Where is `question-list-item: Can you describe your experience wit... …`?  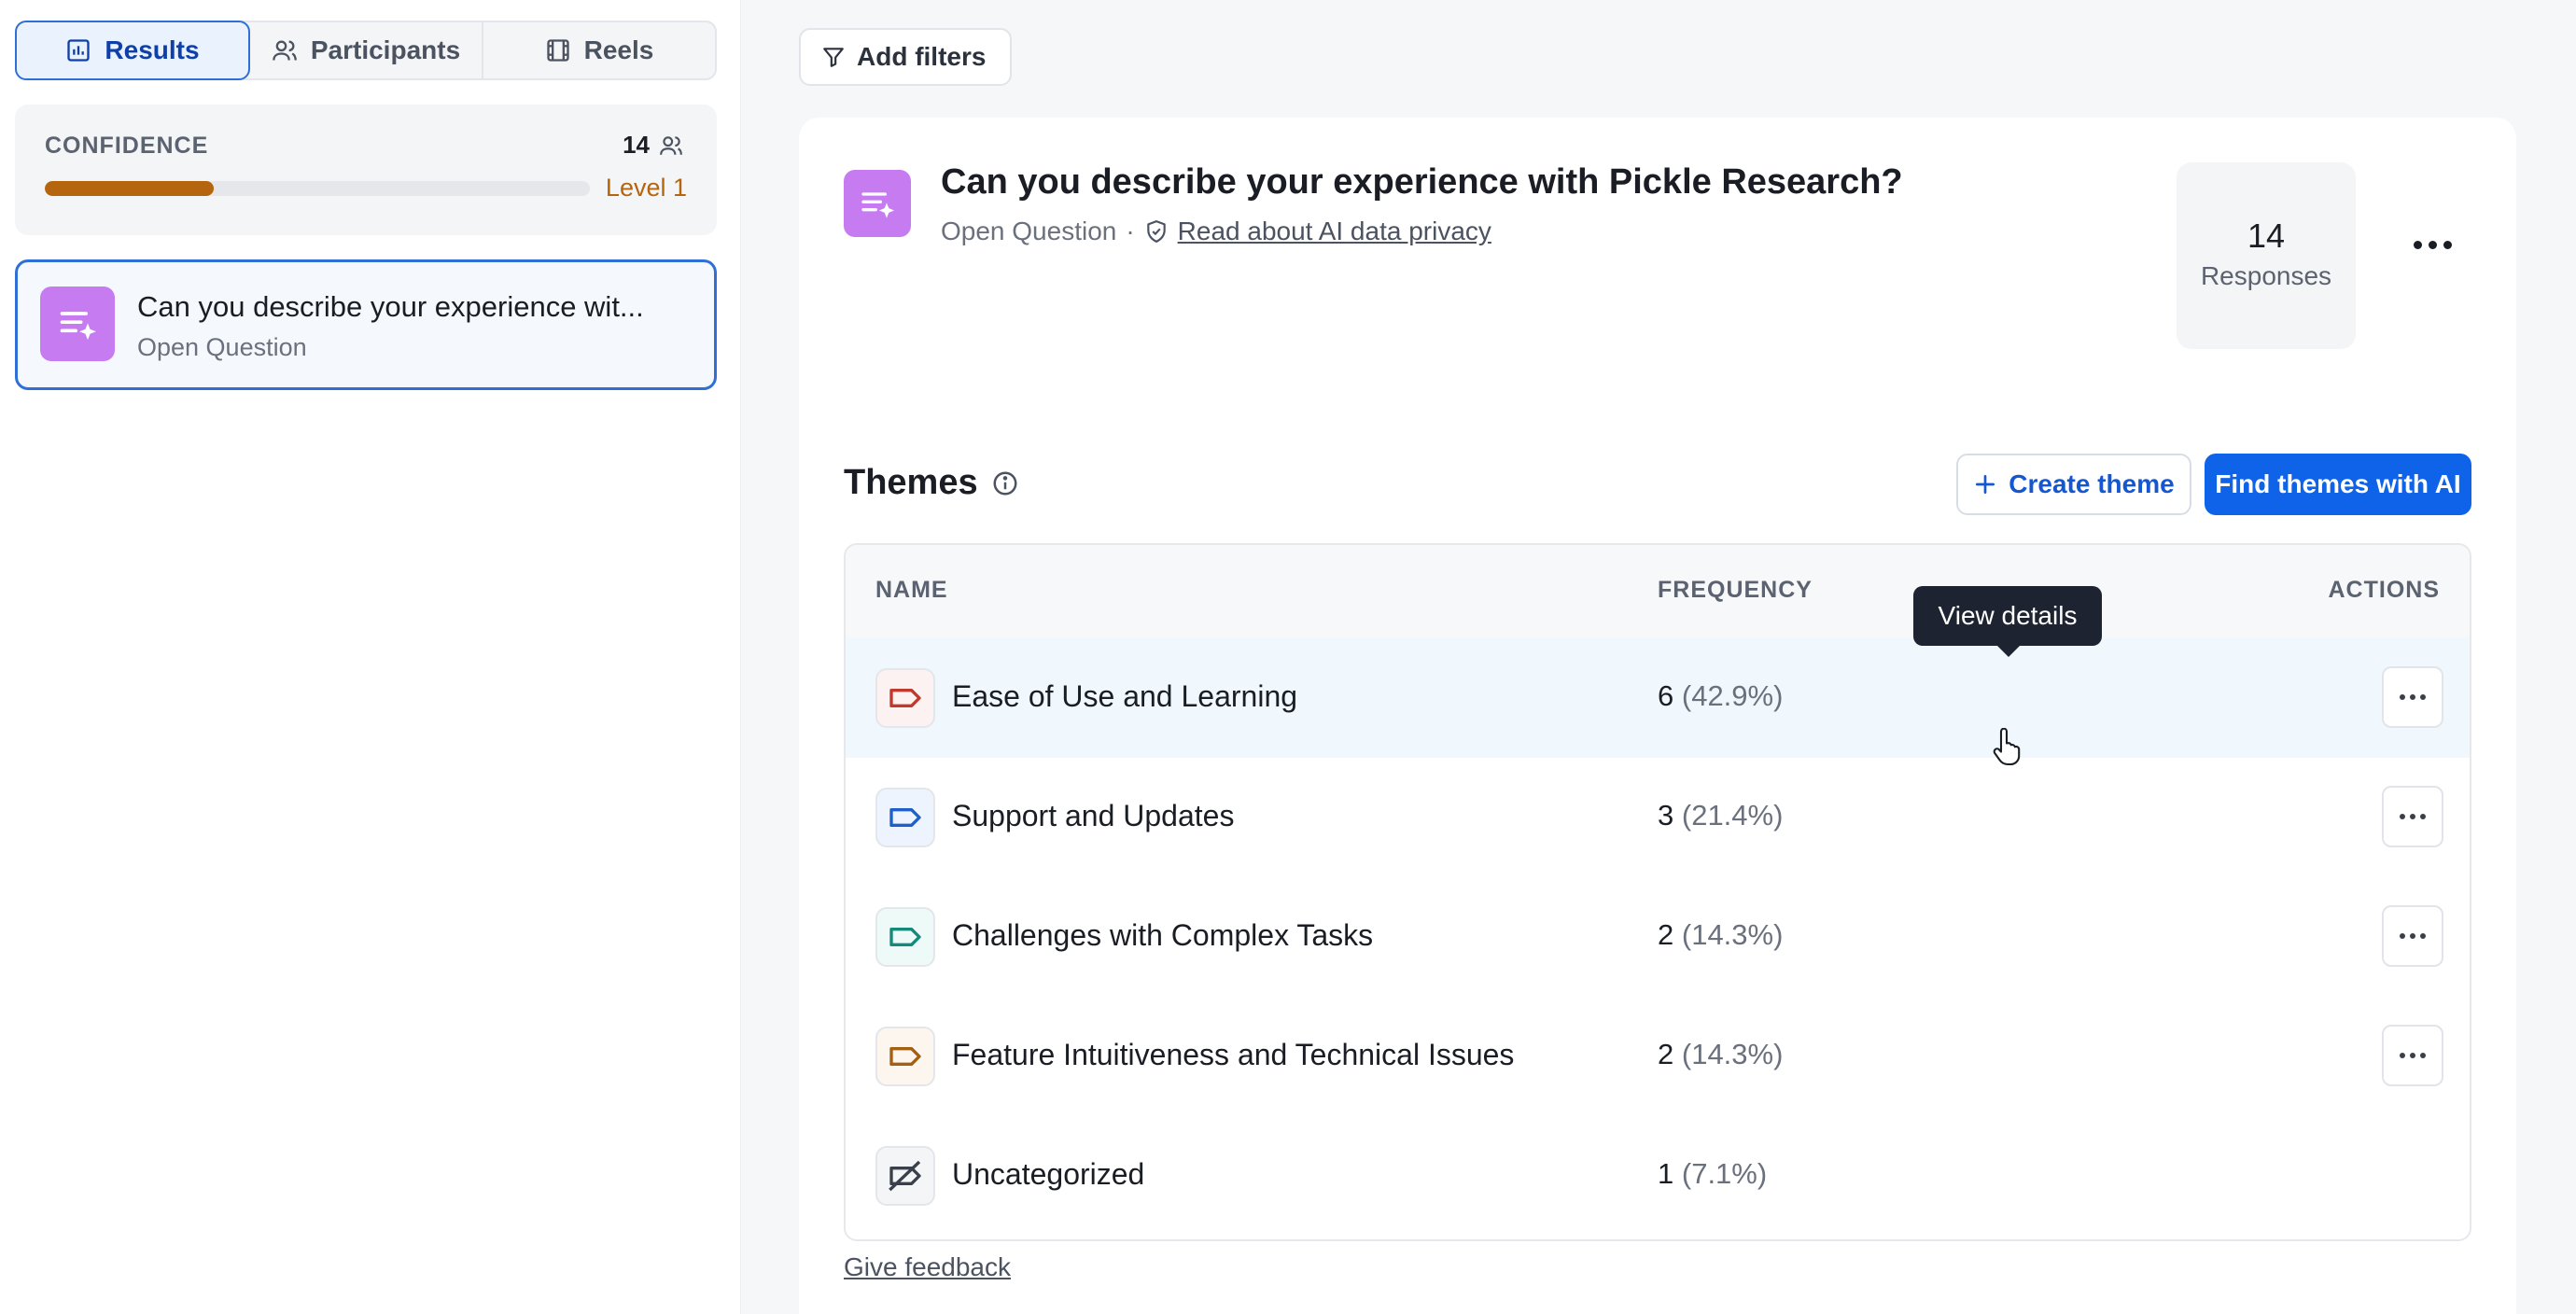 question-list-item: Can you describe your experience wit... … is located at coordinates (366, 324).